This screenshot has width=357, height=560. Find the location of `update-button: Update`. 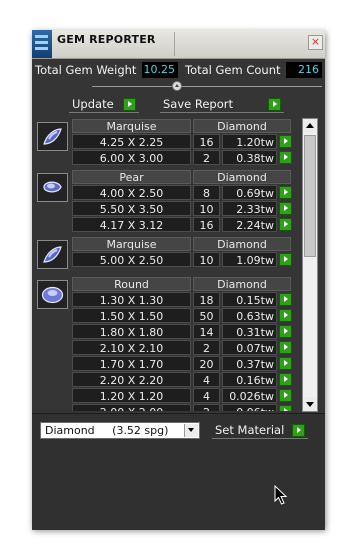

update-button: Update is located at coordinates (104, 105).